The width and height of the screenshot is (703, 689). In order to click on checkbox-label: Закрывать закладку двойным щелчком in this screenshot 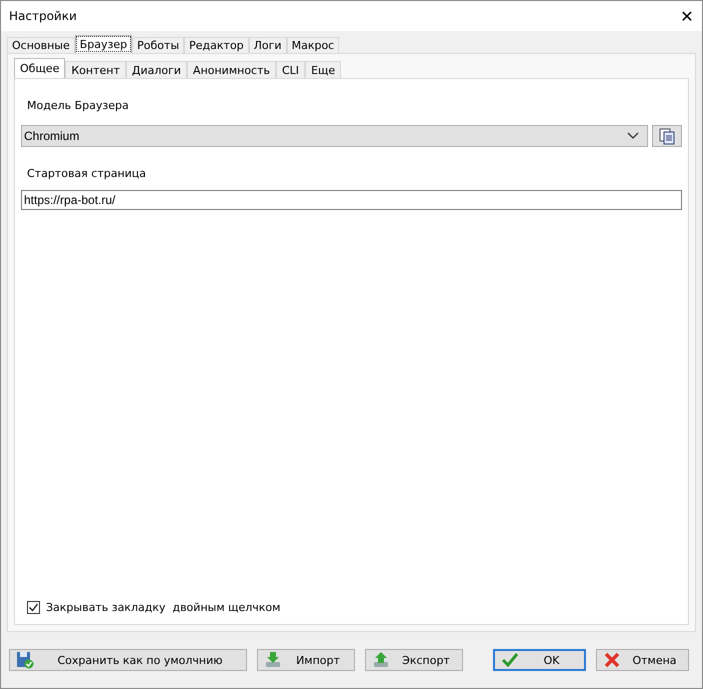, I will do `click(163, 607)`.